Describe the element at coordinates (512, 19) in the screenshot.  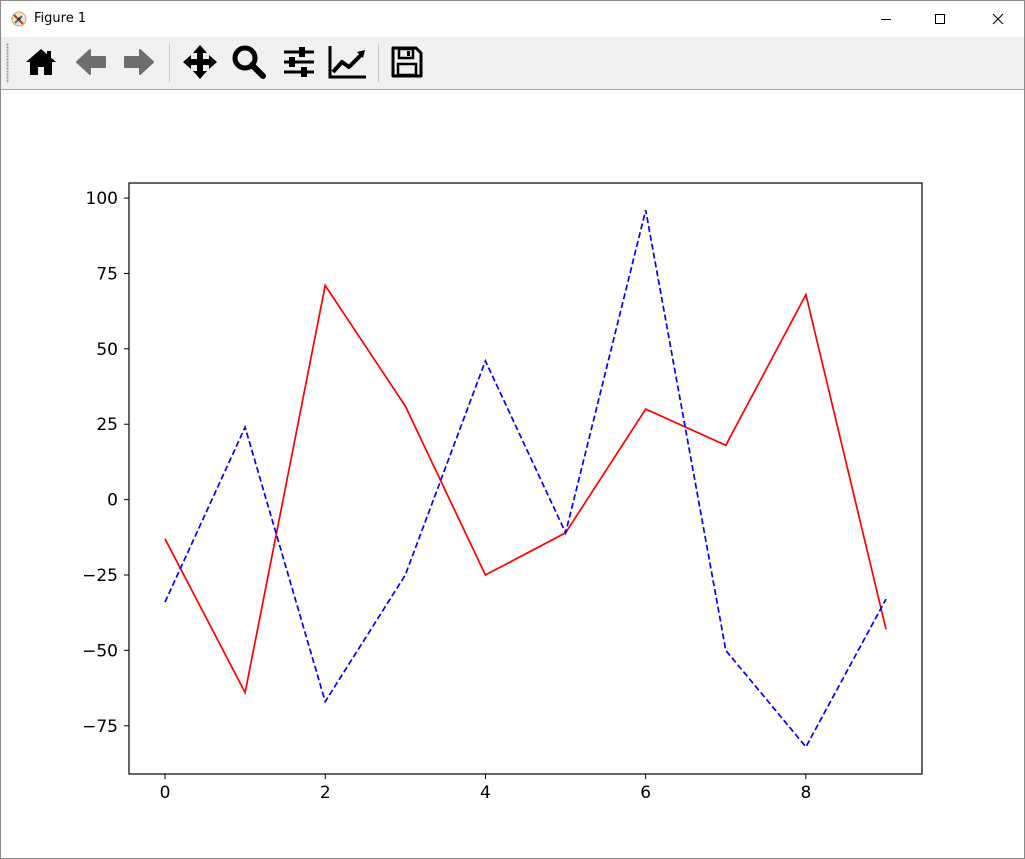
I see `title-bar: Figure 1` at that location.